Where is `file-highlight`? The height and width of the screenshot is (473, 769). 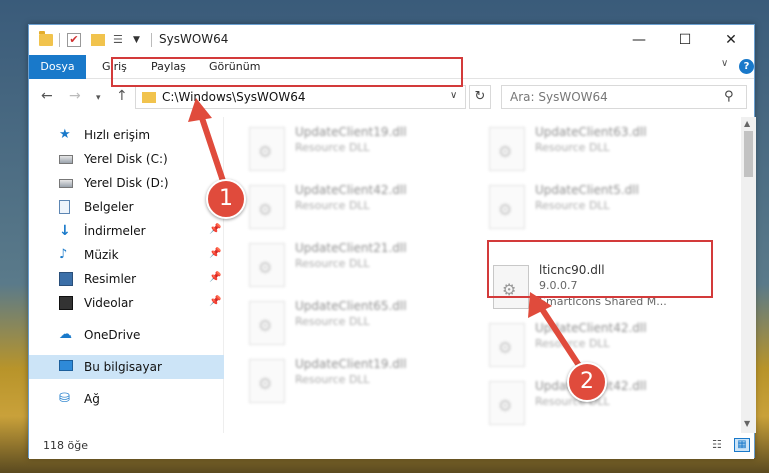
file-highlight is located at coordinates (600, 269).